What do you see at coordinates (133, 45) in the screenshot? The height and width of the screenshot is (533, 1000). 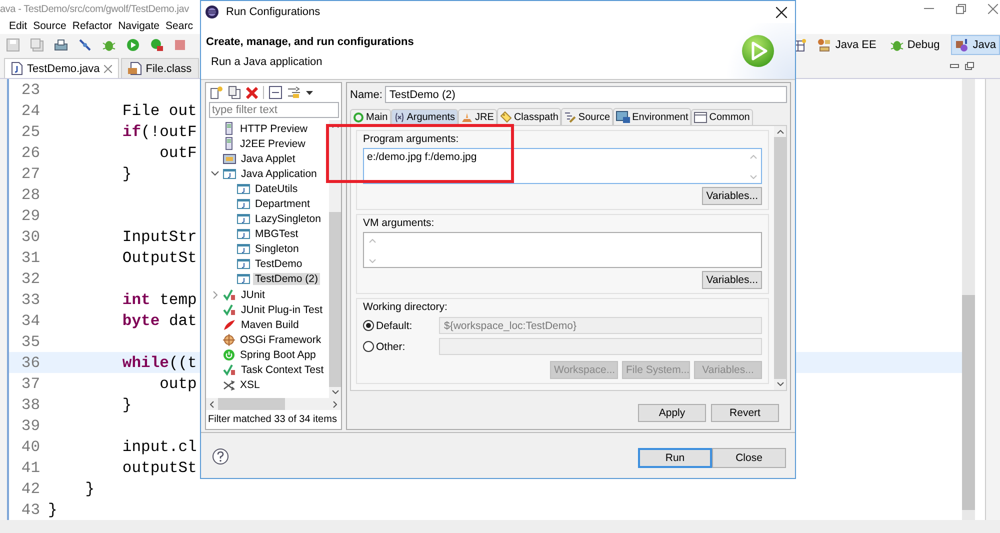 I see `run-icon` at bounding box center [133, 45].